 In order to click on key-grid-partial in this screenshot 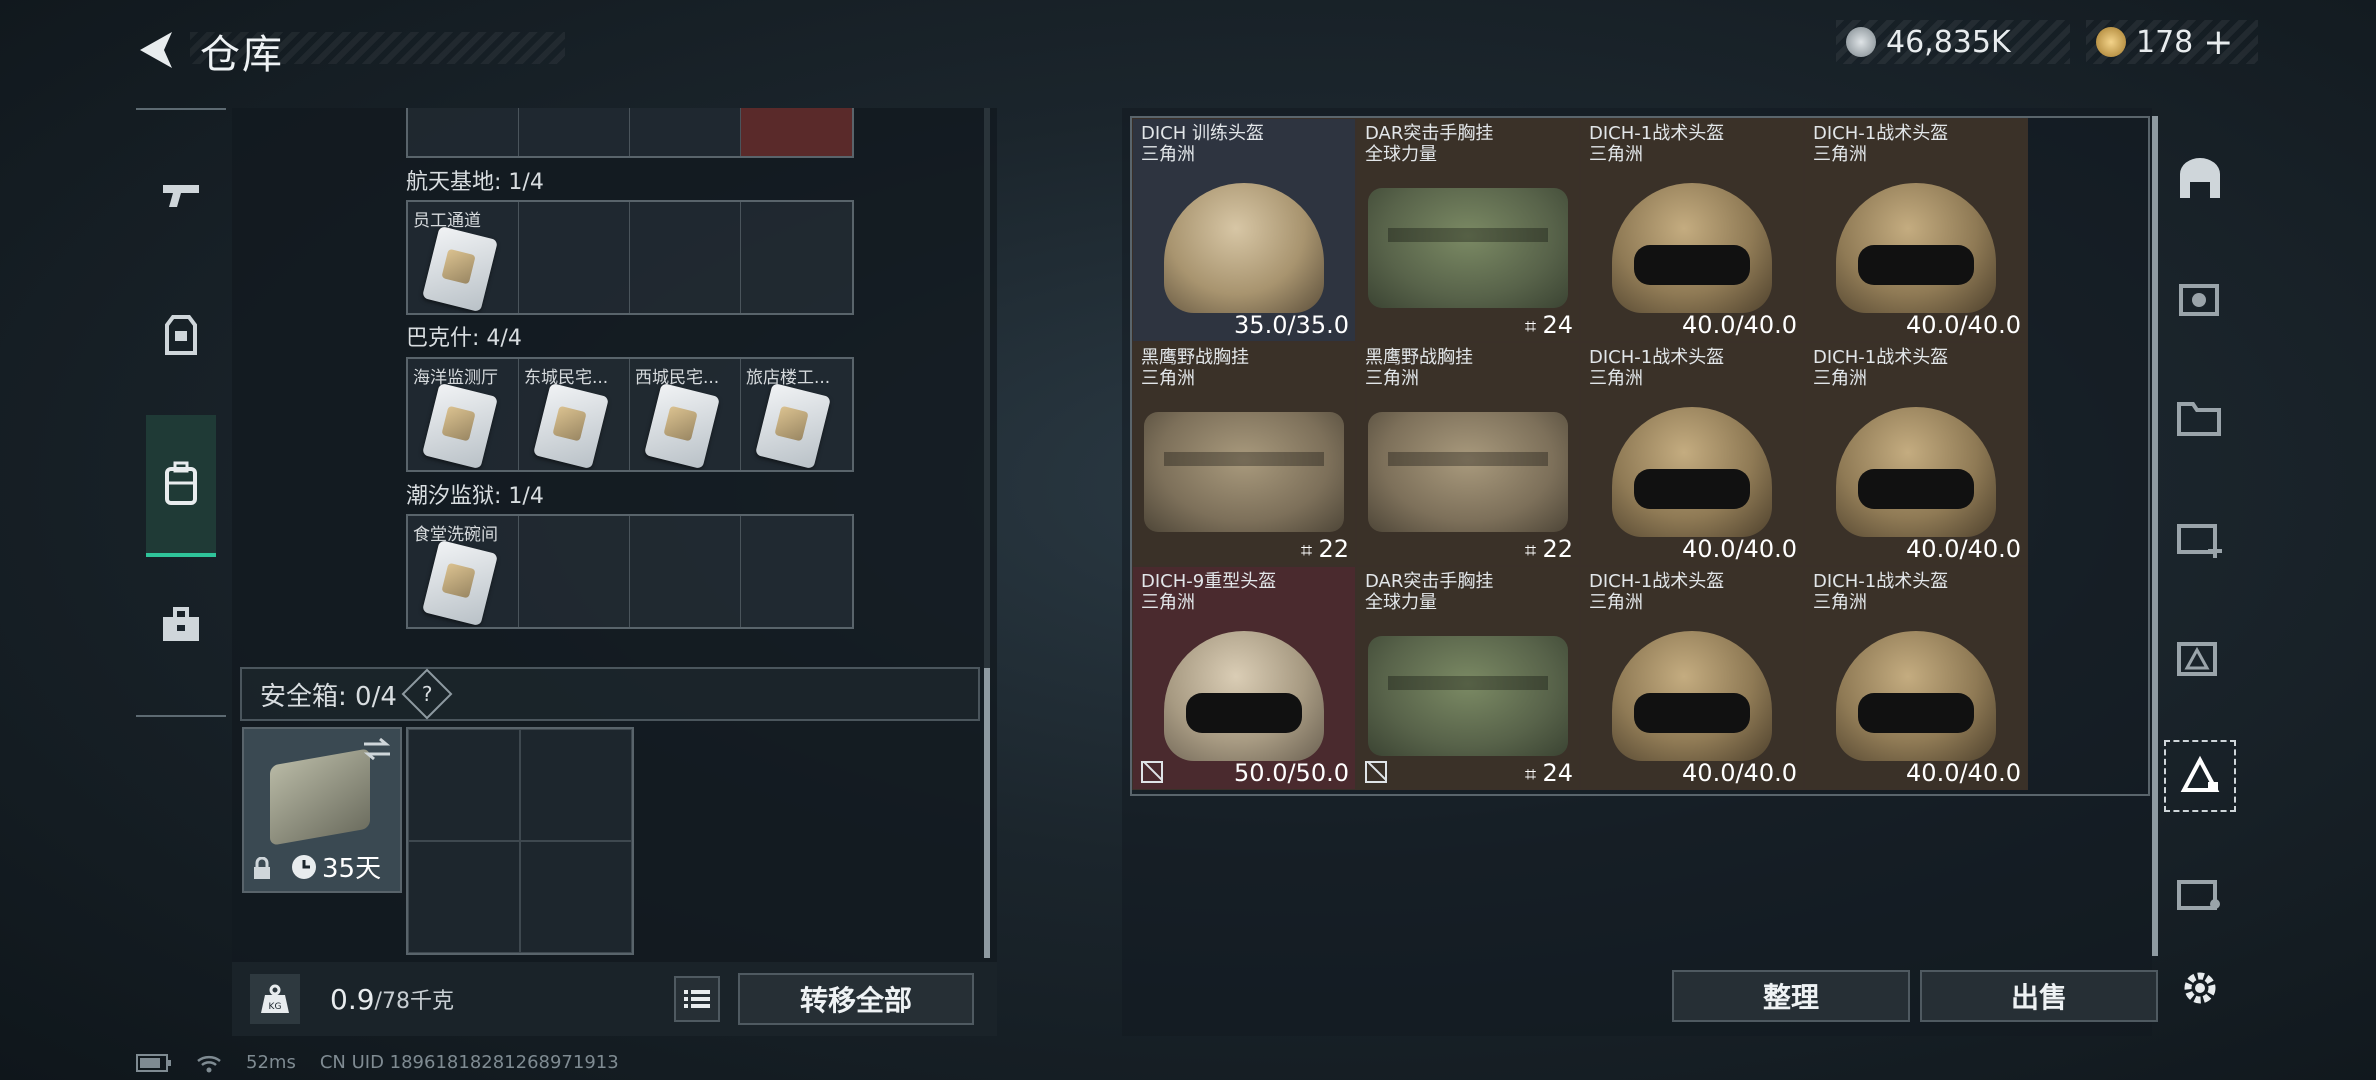, I will do `click(630, 133)`.